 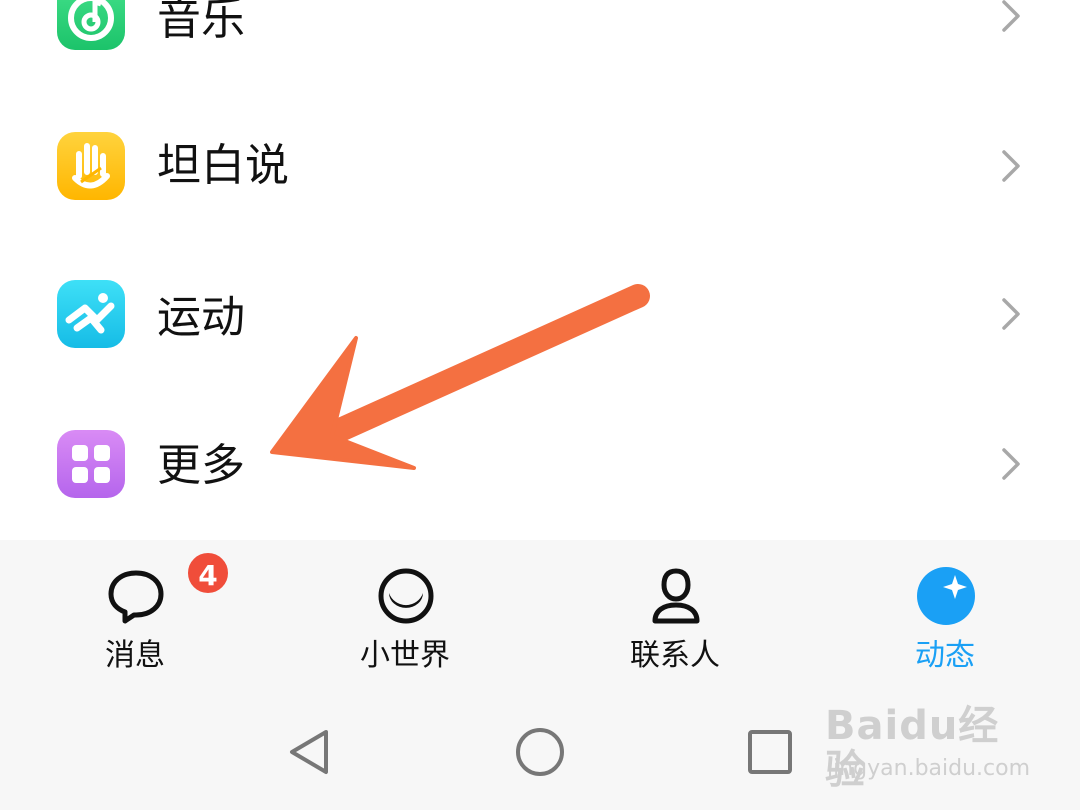 I want to click on list-item-label: 更多, so click(x=201, y=465).